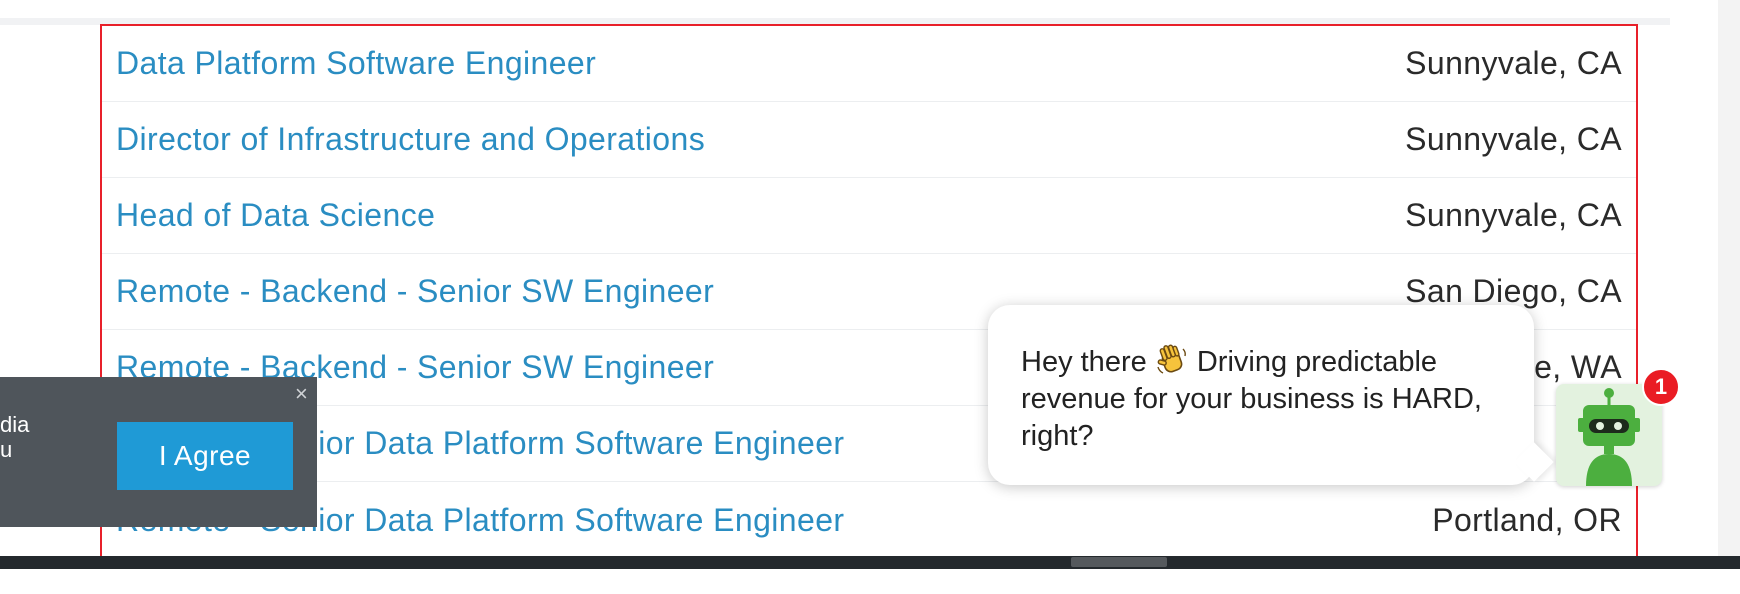 The height and width of the screenshot is (594, 1740). Describe the element at coordinates (870, 562) in the screenshot. I see `horizontal-scrollbar` at that location.